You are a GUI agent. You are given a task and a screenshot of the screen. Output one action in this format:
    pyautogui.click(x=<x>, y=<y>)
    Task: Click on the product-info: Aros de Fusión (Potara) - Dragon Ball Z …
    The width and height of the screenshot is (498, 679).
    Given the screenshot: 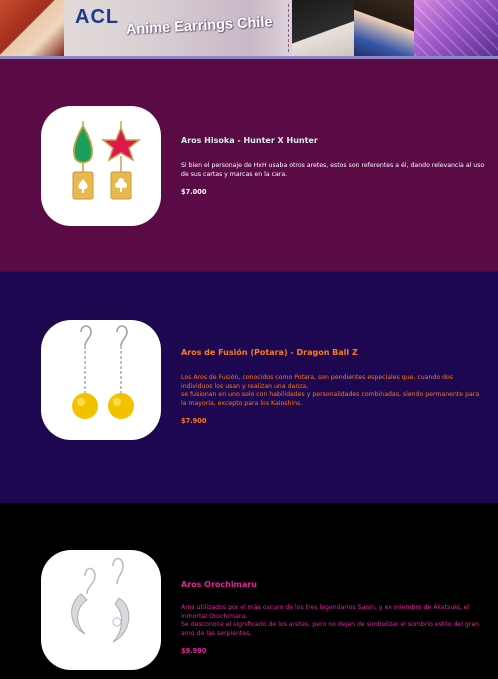 What is the action you would take?
    pyautogui.click(x=333, y=386)
    